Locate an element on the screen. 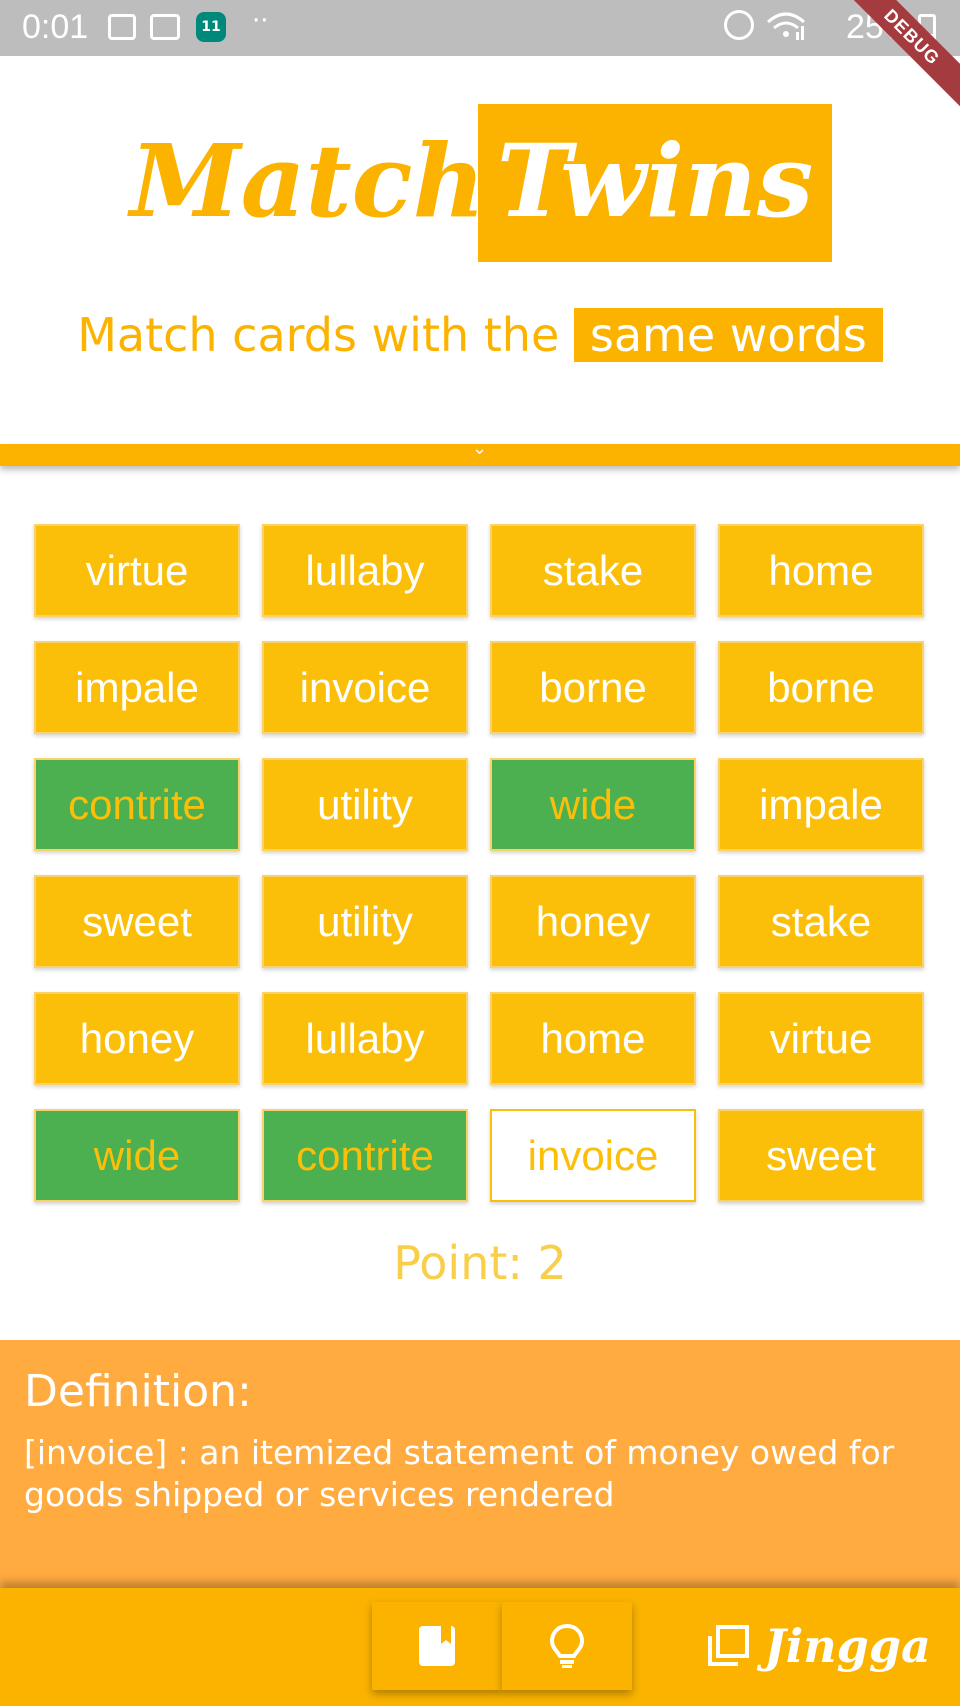 The width and height of the screenshot is (960, 1706). more-notifications-icon: ·· is located at coordinates (260, 21).